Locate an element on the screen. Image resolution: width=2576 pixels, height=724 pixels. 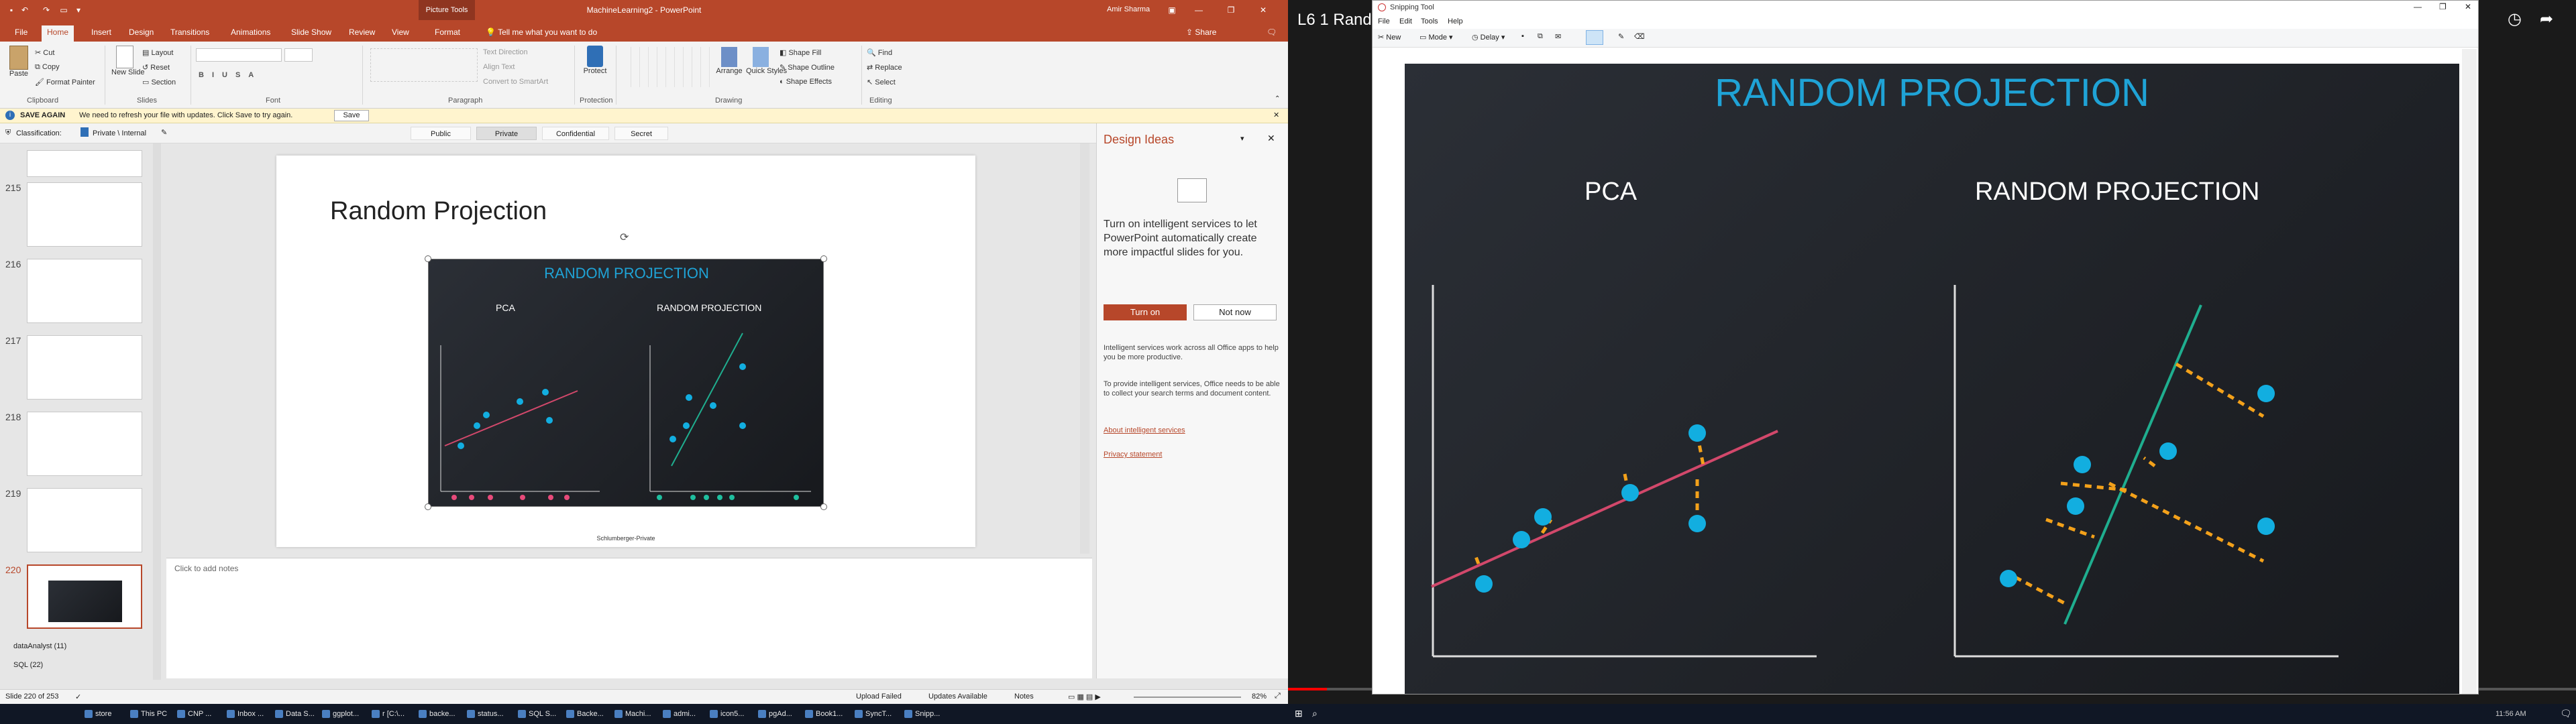
mode-button: ▭ Mode ▾ is located at coordinates (1436, 37).